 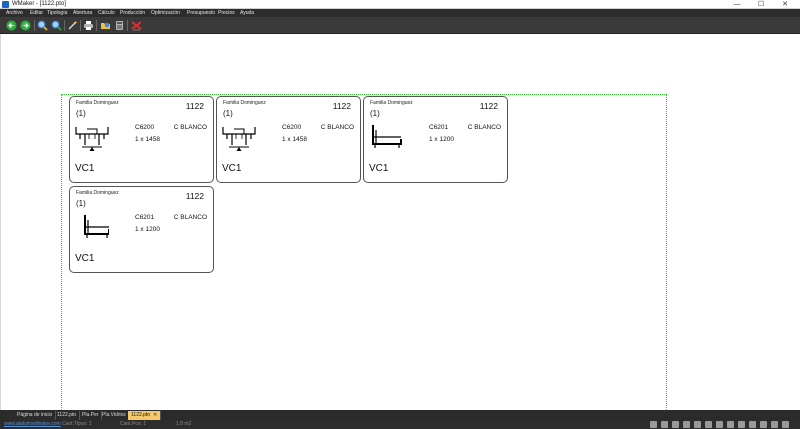 What do you see at coordinates (201, 13) in the screenshot?
I see `menu-presupuesto: Presupuesto` at bounding box center [201, 13].